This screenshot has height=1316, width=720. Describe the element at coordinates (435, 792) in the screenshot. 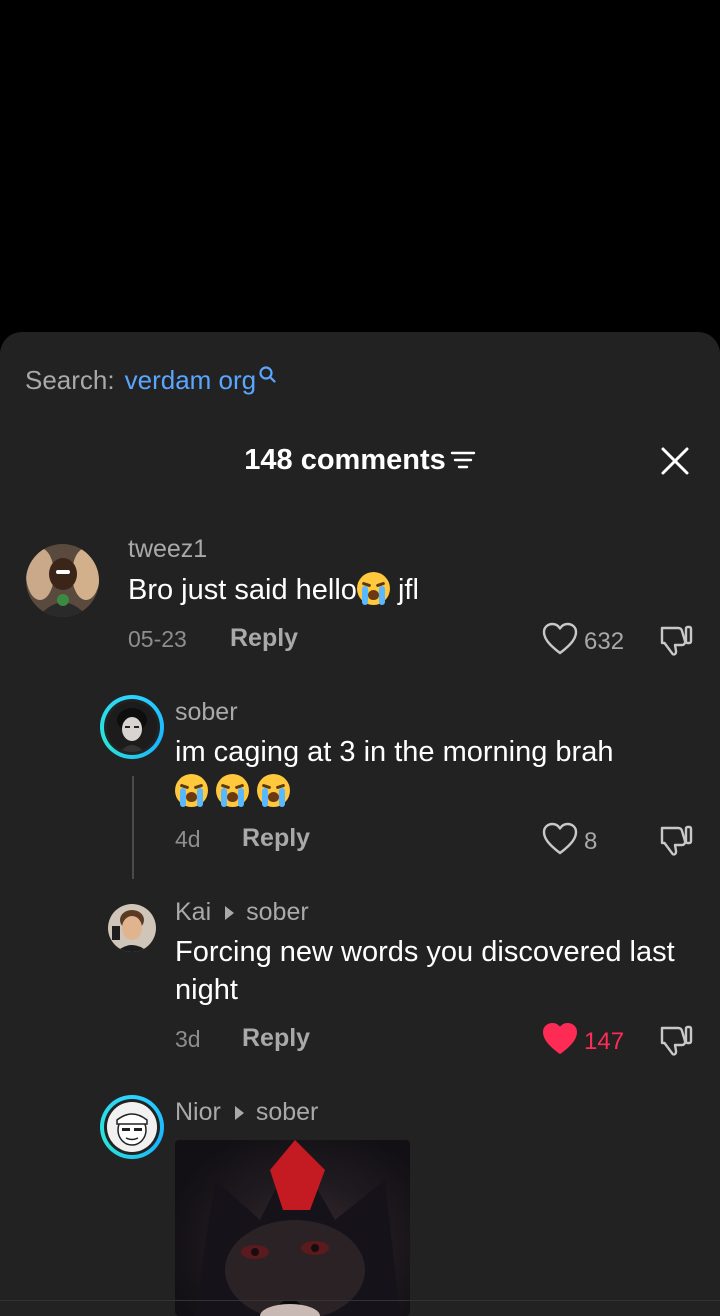

I see `emoji-row` at that location.